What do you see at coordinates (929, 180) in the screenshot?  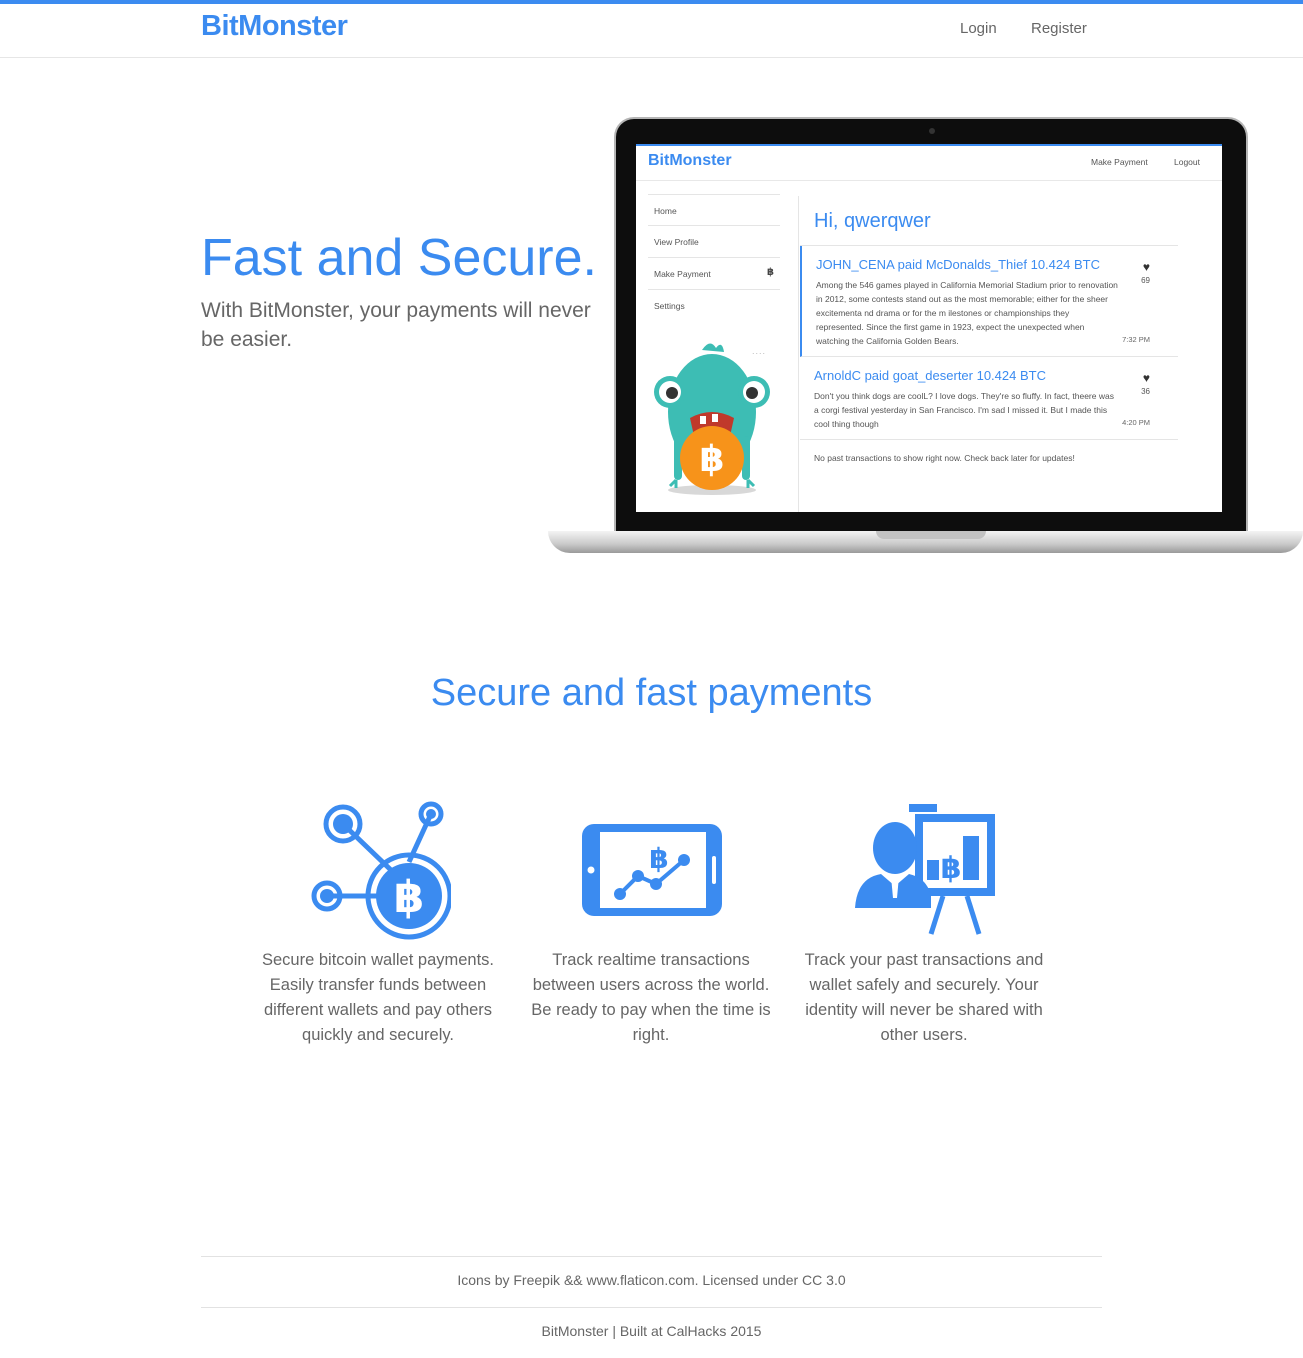 I see `mockup-header-divider` at bounding box center [929, 180].